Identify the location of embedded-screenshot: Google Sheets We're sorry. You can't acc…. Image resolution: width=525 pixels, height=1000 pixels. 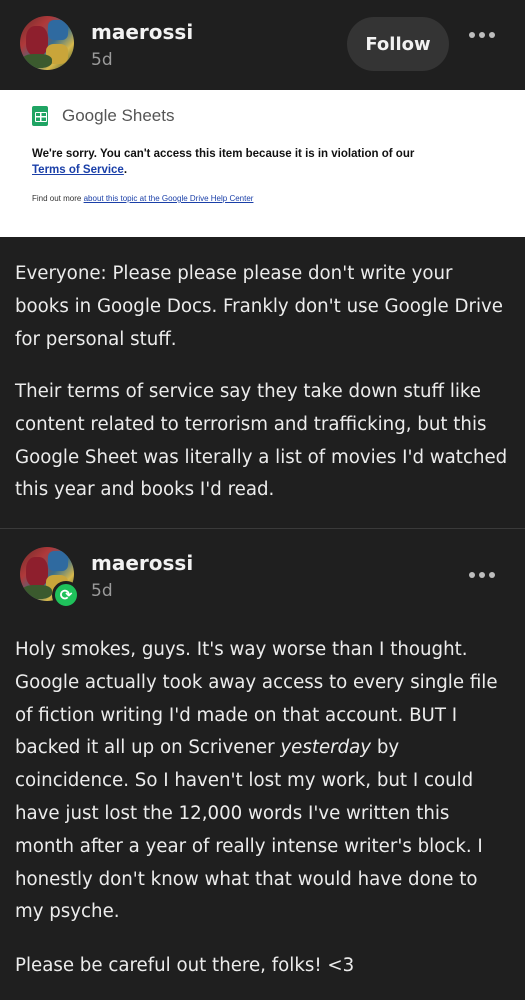
(262, 163).